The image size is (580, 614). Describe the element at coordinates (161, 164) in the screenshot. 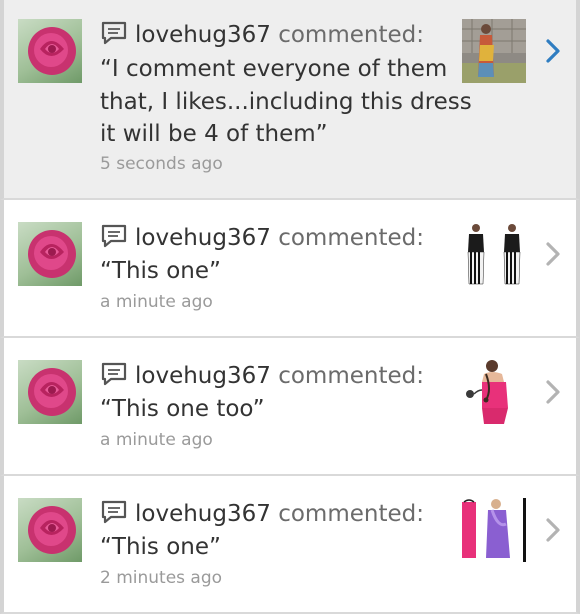

I see `timestamp: 5 seconds ago` at that location.